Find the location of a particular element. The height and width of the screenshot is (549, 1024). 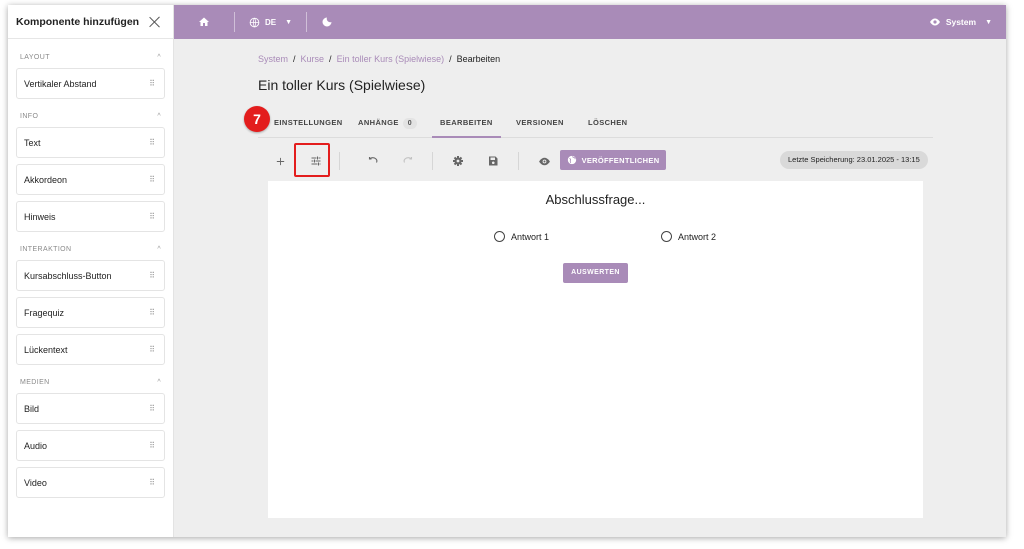

breadcrumb-item-kurse: Kurse is located at coordinates (313, 59).